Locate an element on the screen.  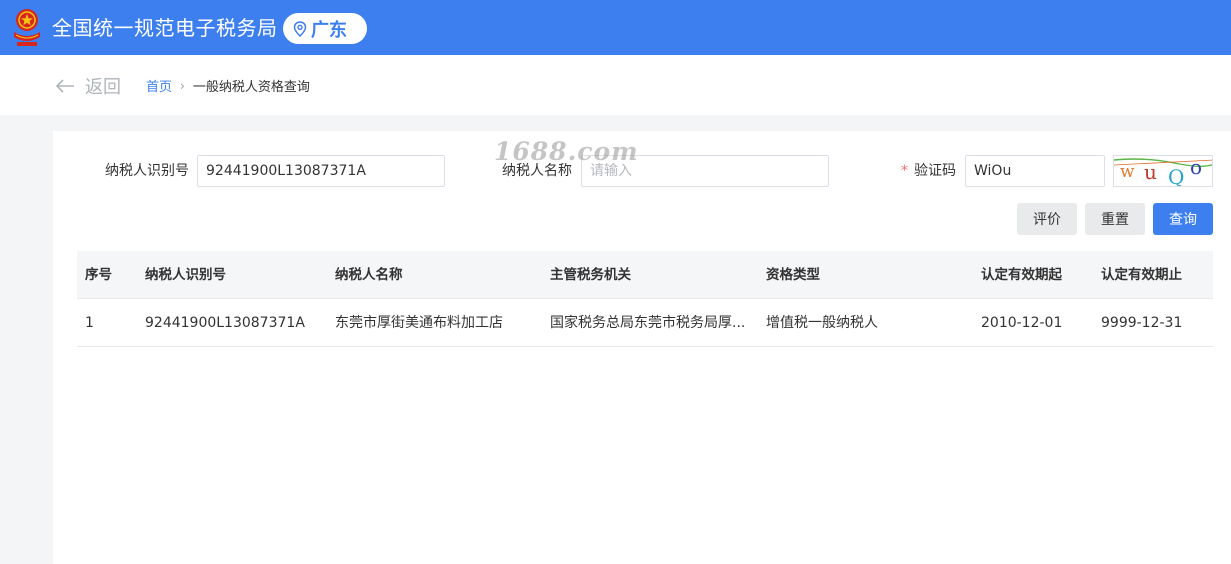
captcha-char: Q is located at coordinates (1176, 176).